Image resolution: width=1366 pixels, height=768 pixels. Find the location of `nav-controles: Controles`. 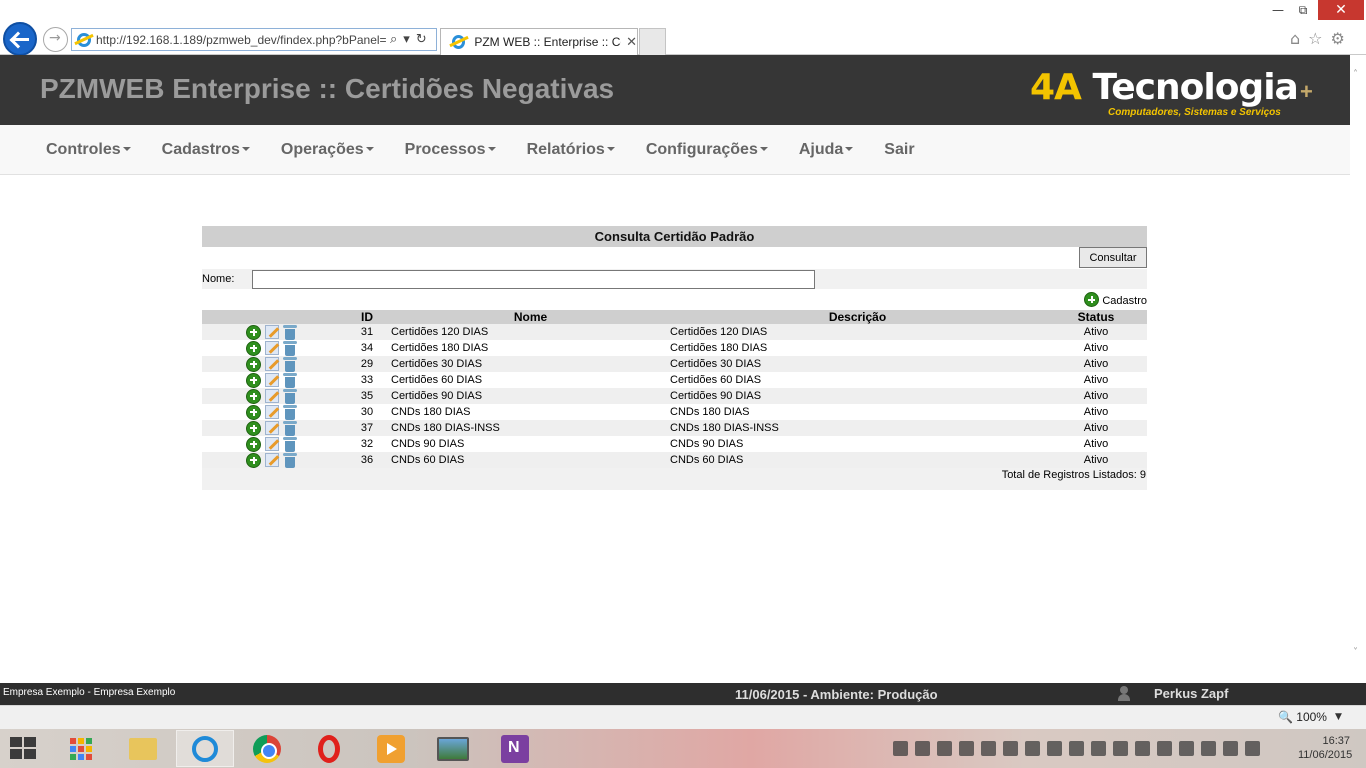

nav-controles: Controles is located at coordinates (88, 150).